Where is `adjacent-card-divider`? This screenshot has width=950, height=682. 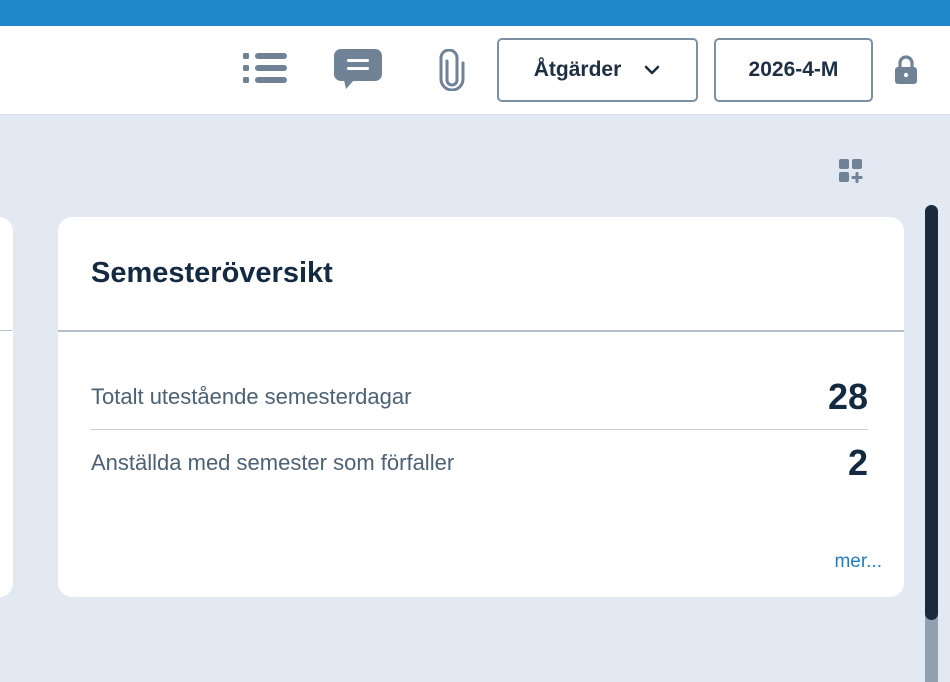
adjacent-card-divider is located at coordinates (6, 330).